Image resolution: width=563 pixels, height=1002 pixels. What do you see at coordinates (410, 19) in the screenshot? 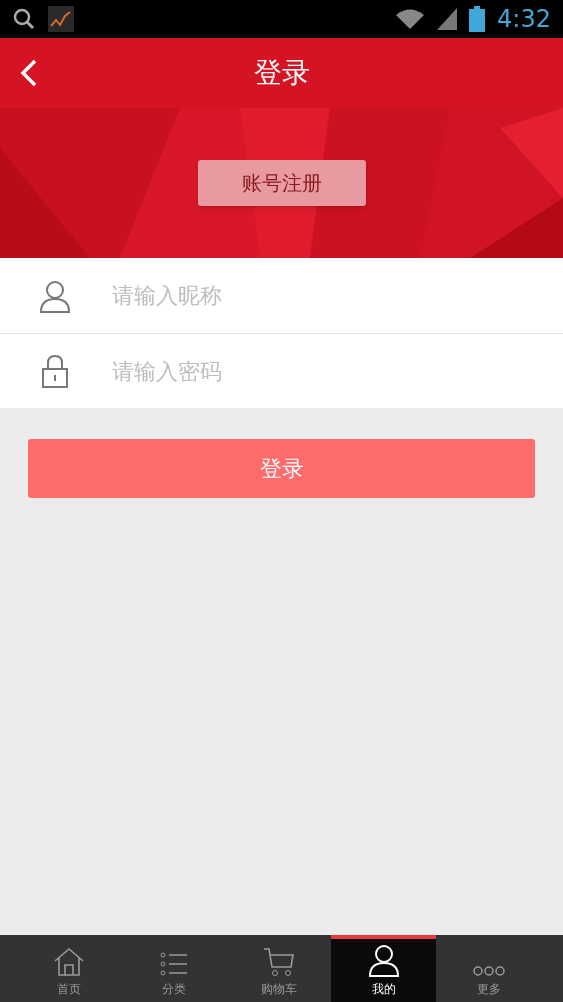
I see `wifi-icon` at bounding box center [410, 19].